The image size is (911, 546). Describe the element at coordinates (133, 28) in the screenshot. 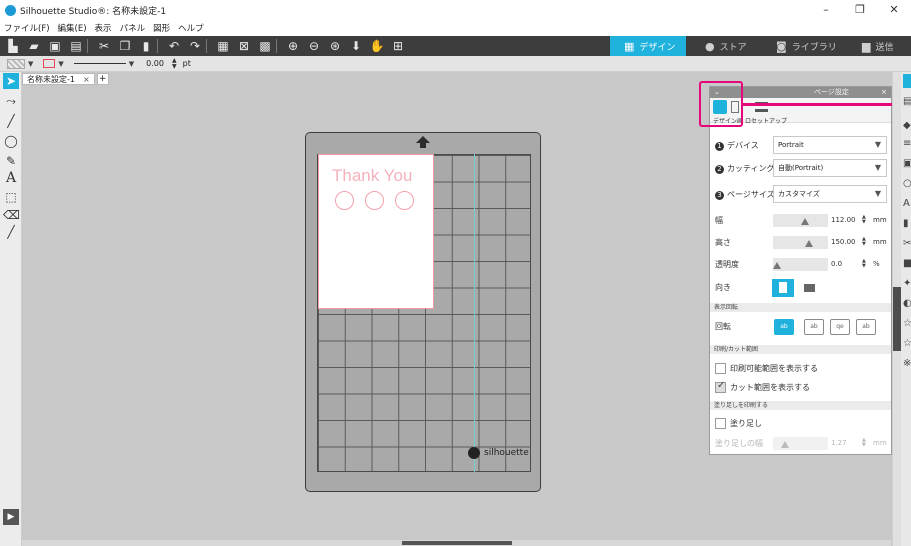

I see `menu-panel: パネル` at that location.